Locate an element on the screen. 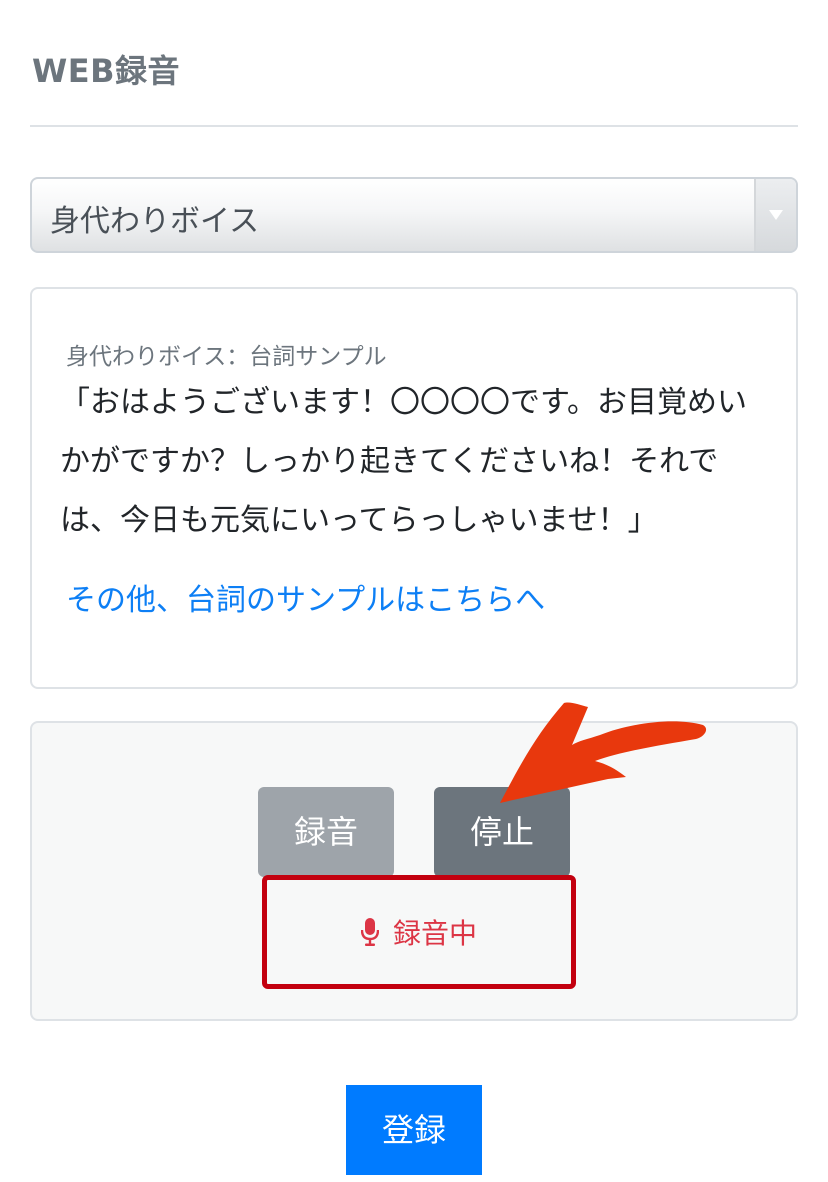 This screenshot has height=1182, width=828. divider is located at coordinates (414, 126).